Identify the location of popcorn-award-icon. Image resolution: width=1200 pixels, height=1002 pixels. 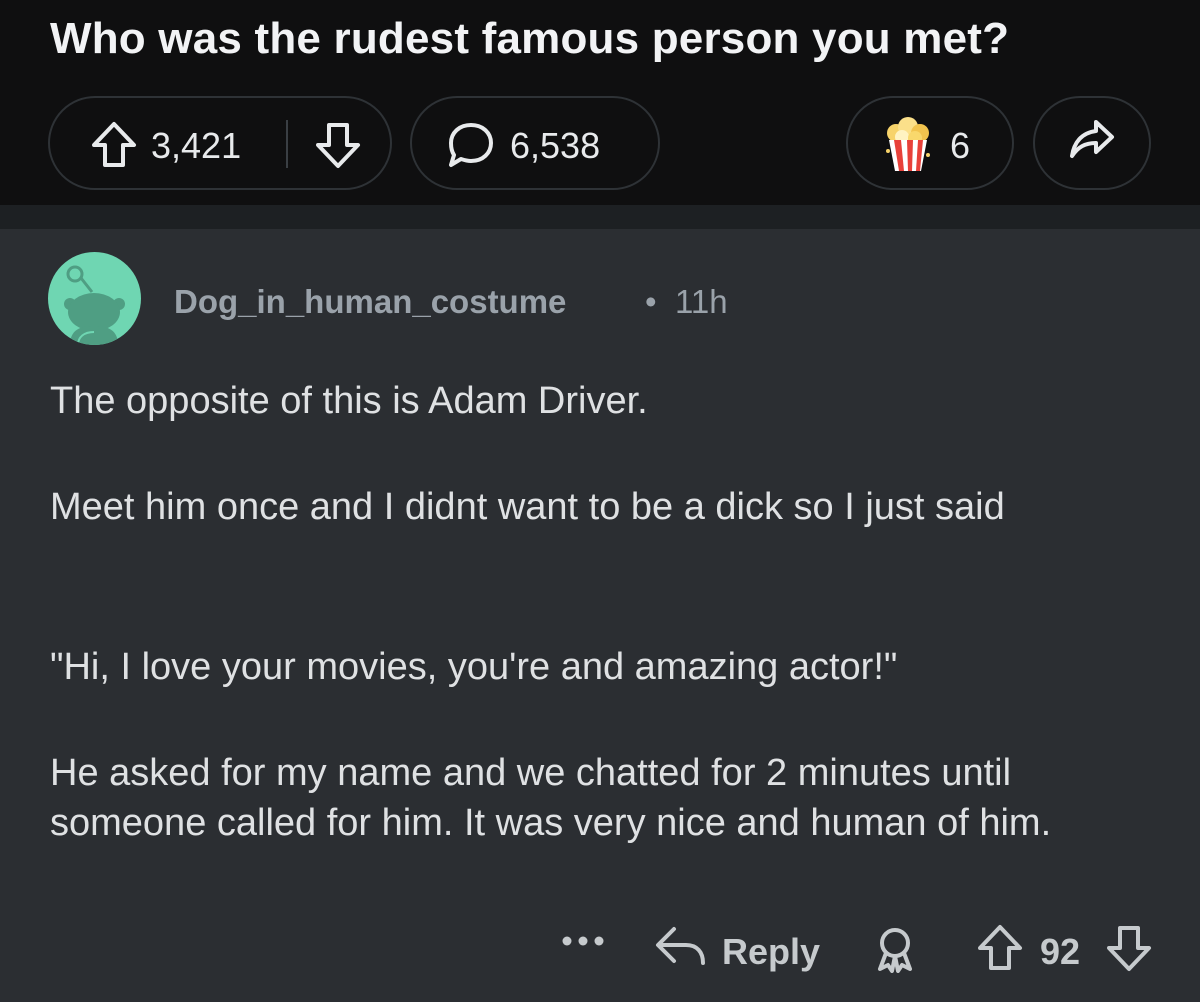
(908, 149).